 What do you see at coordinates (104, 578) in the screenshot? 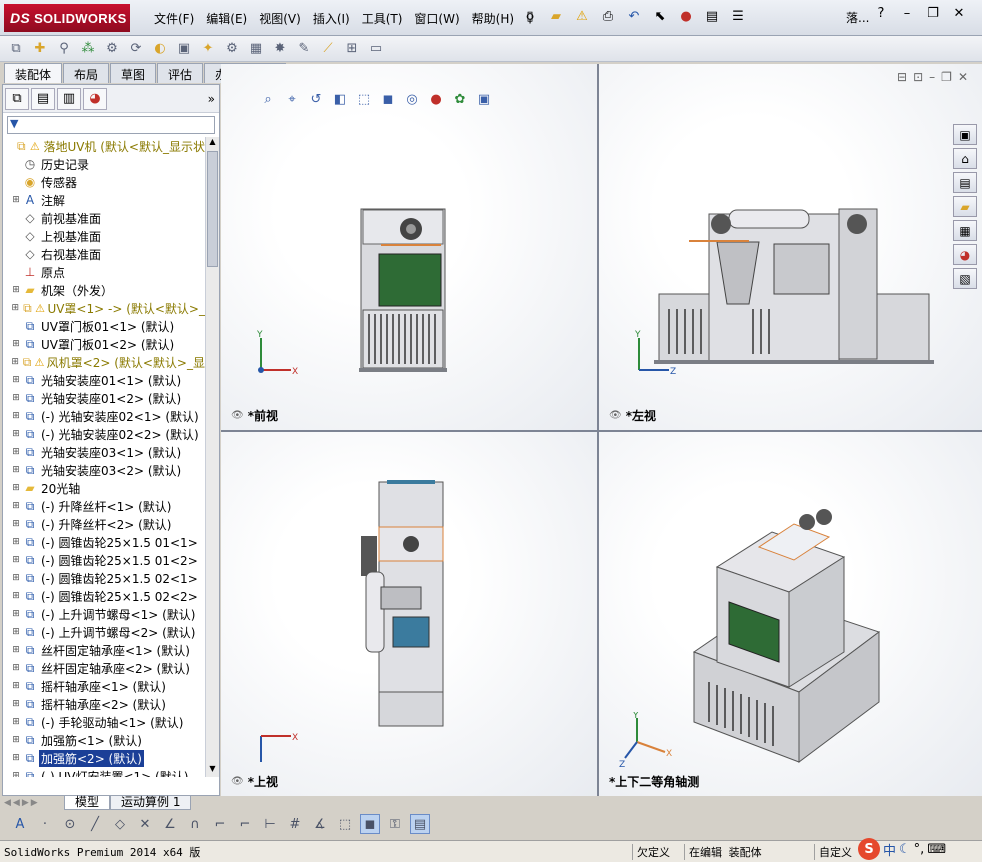
I see `tree-node: ⊞ ⧉ (-) 圆锥齿轮25×1.5 02<1>` at bounding box center [104, 578].